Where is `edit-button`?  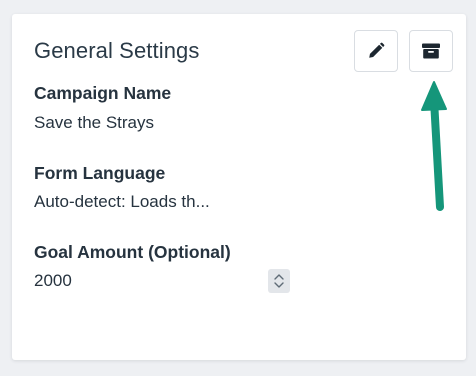
edit-button is located at coordinates (376, 51).